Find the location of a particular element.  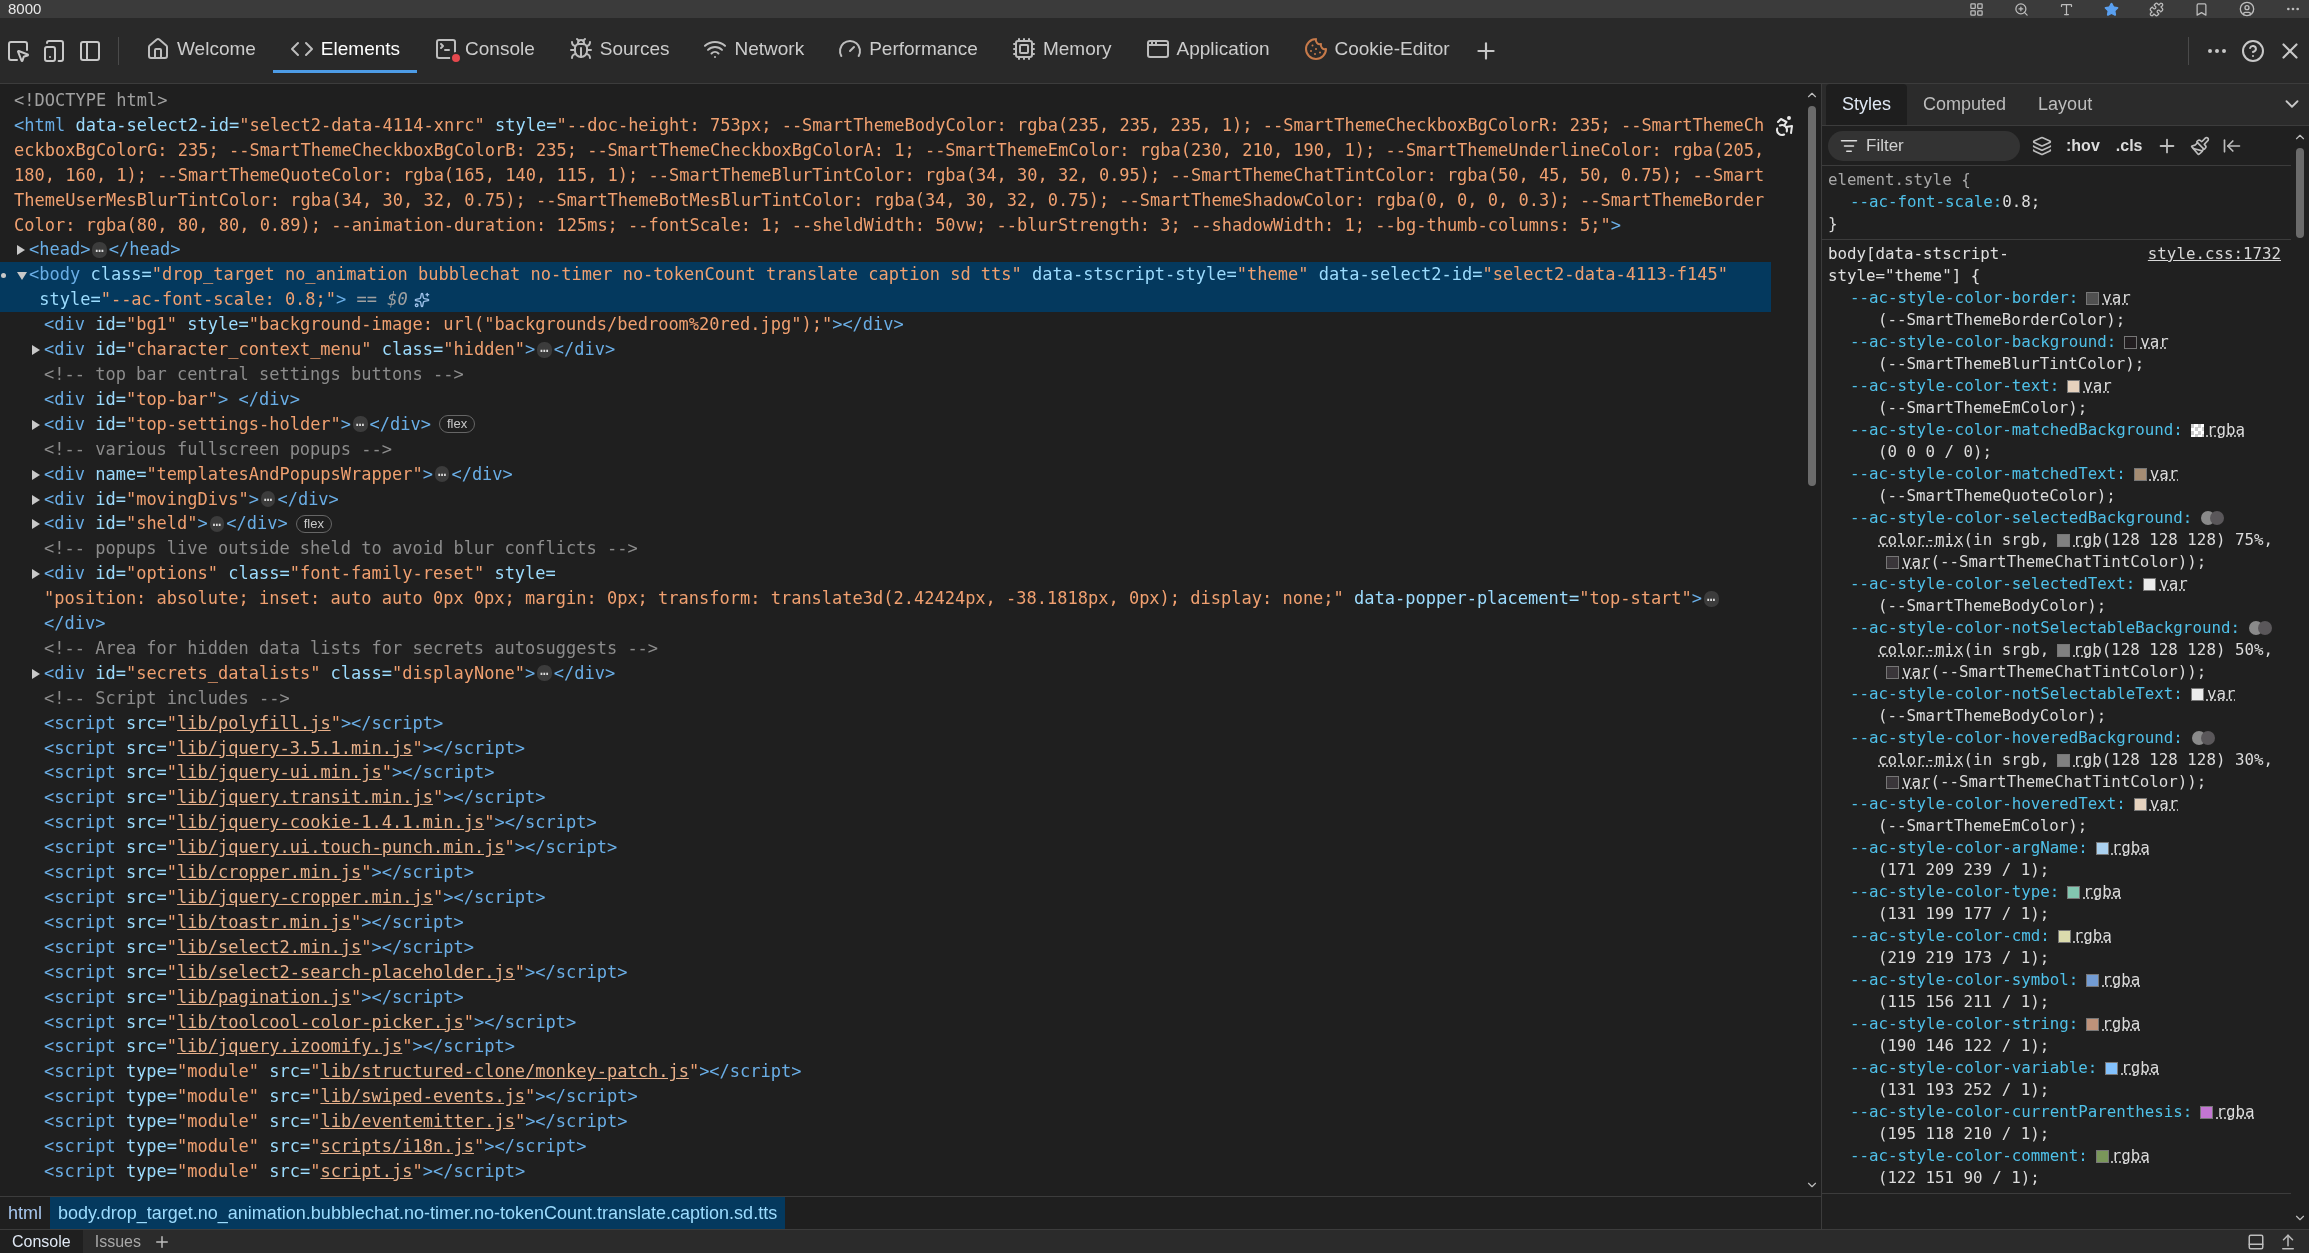

source-link: lib/structured-clone/monkey-patch.js is located at coordinates (504, 1072).